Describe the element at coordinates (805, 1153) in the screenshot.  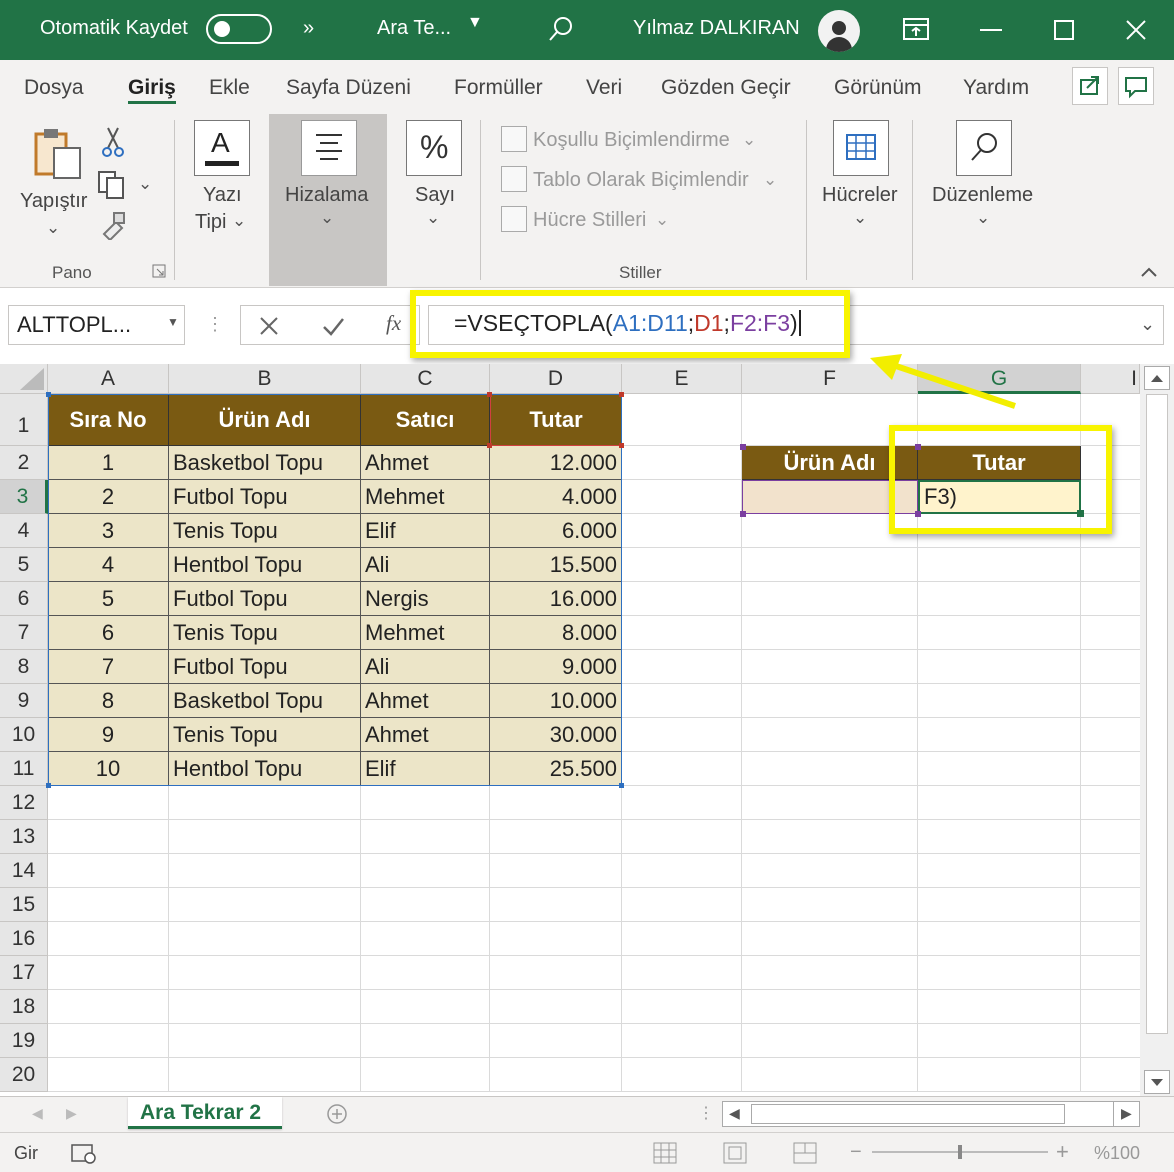
I see `page-break-icon` at that location.